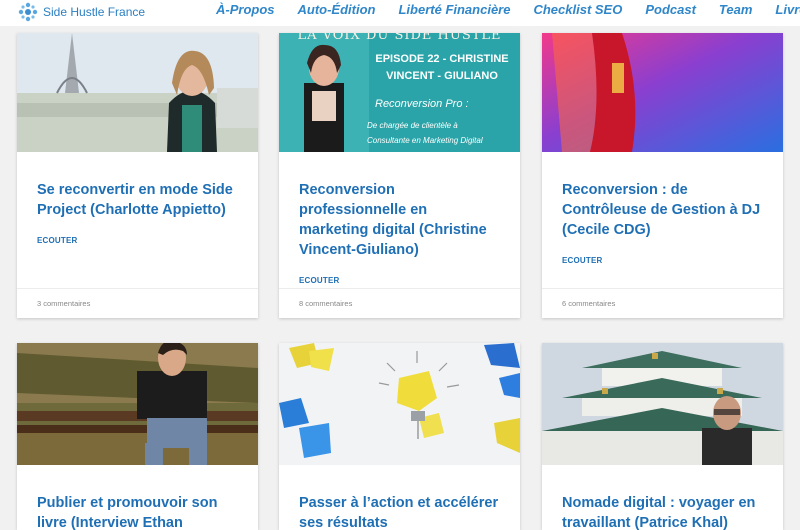 This screenshot has height=530, width=800. I want to click on banner-subline-1: De chargée de clientèle à, so click(412, 125).